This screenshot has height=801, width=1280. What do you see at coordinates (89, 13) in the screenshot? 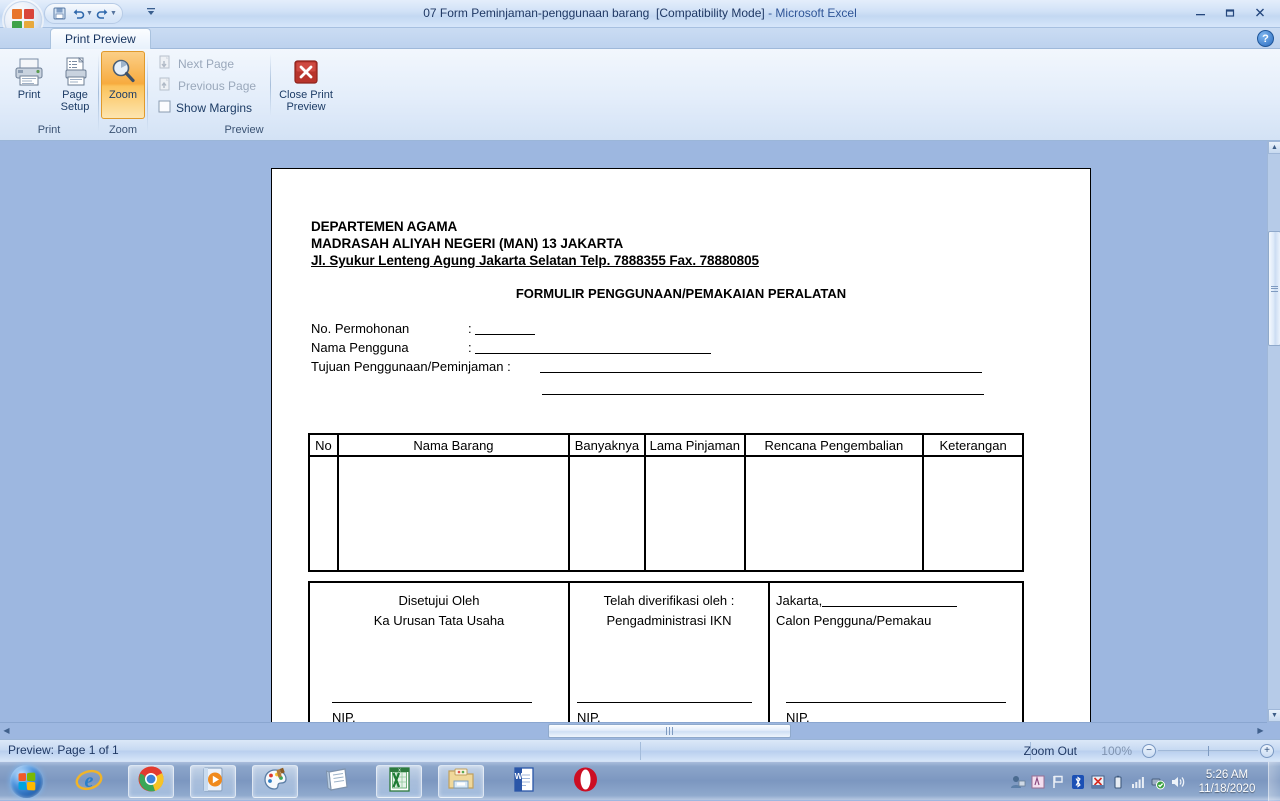
I see `undo-dropdown-icon: ▼` at bounding box center [89, 13].